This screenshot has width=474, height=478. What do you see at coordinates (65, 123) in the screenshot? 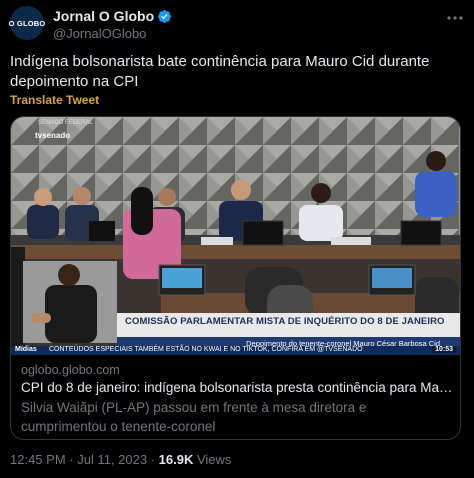
I see `senate-sign-text: SENADO FEDERAL` at bounding box center [65, 123].